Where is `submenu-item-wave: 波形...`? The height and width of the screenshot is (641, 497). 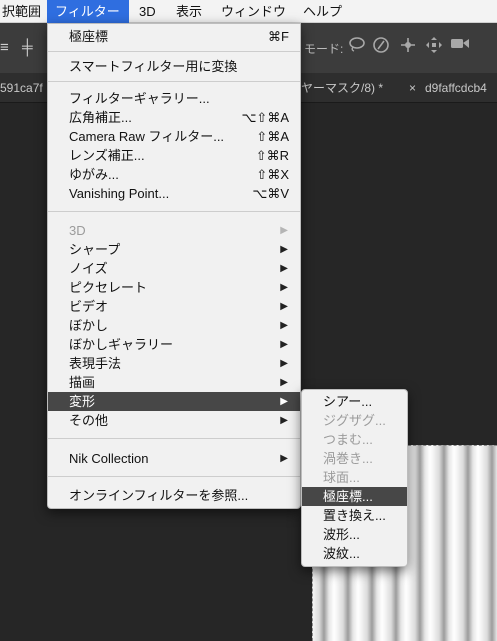 submenu-item-wave: 波形... is located at coordinates (354, 534).